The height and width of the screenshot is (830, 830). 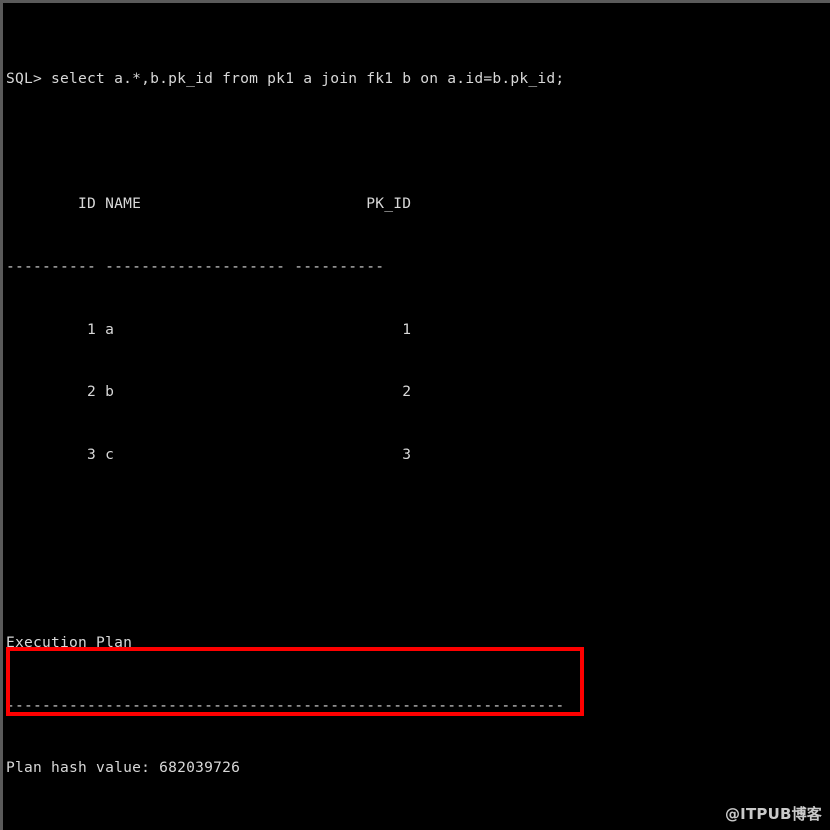 What do you see at coordinates (773, 814) in the screenshot?
I see `watermark: @ITPUB博客` at bounding box center [773, 814].